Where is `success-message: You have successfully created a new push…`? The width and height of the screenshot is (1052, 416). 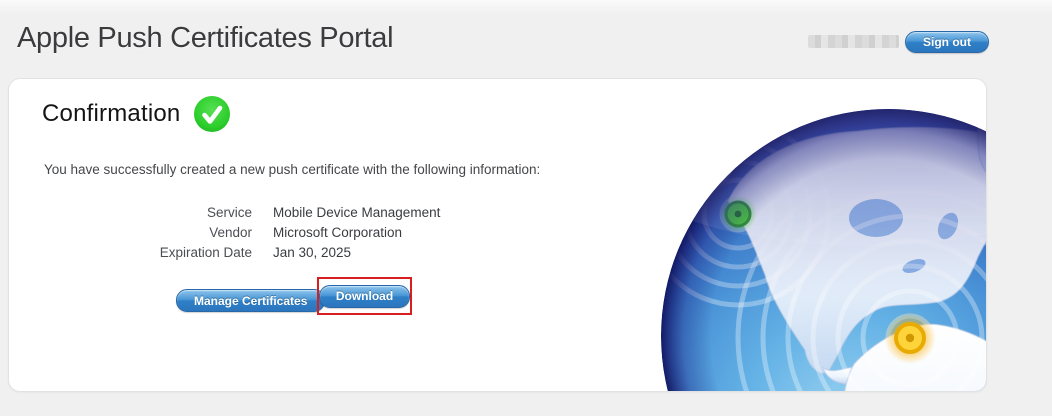 success-message: You have successfully created a new push… is located at coordinates (292, 169).